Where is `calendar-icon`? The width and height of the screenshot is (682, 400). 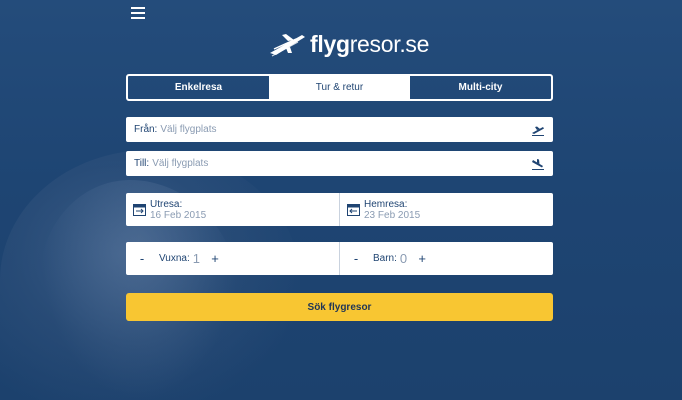
calendar-icon is located at coordinates (139, 210).